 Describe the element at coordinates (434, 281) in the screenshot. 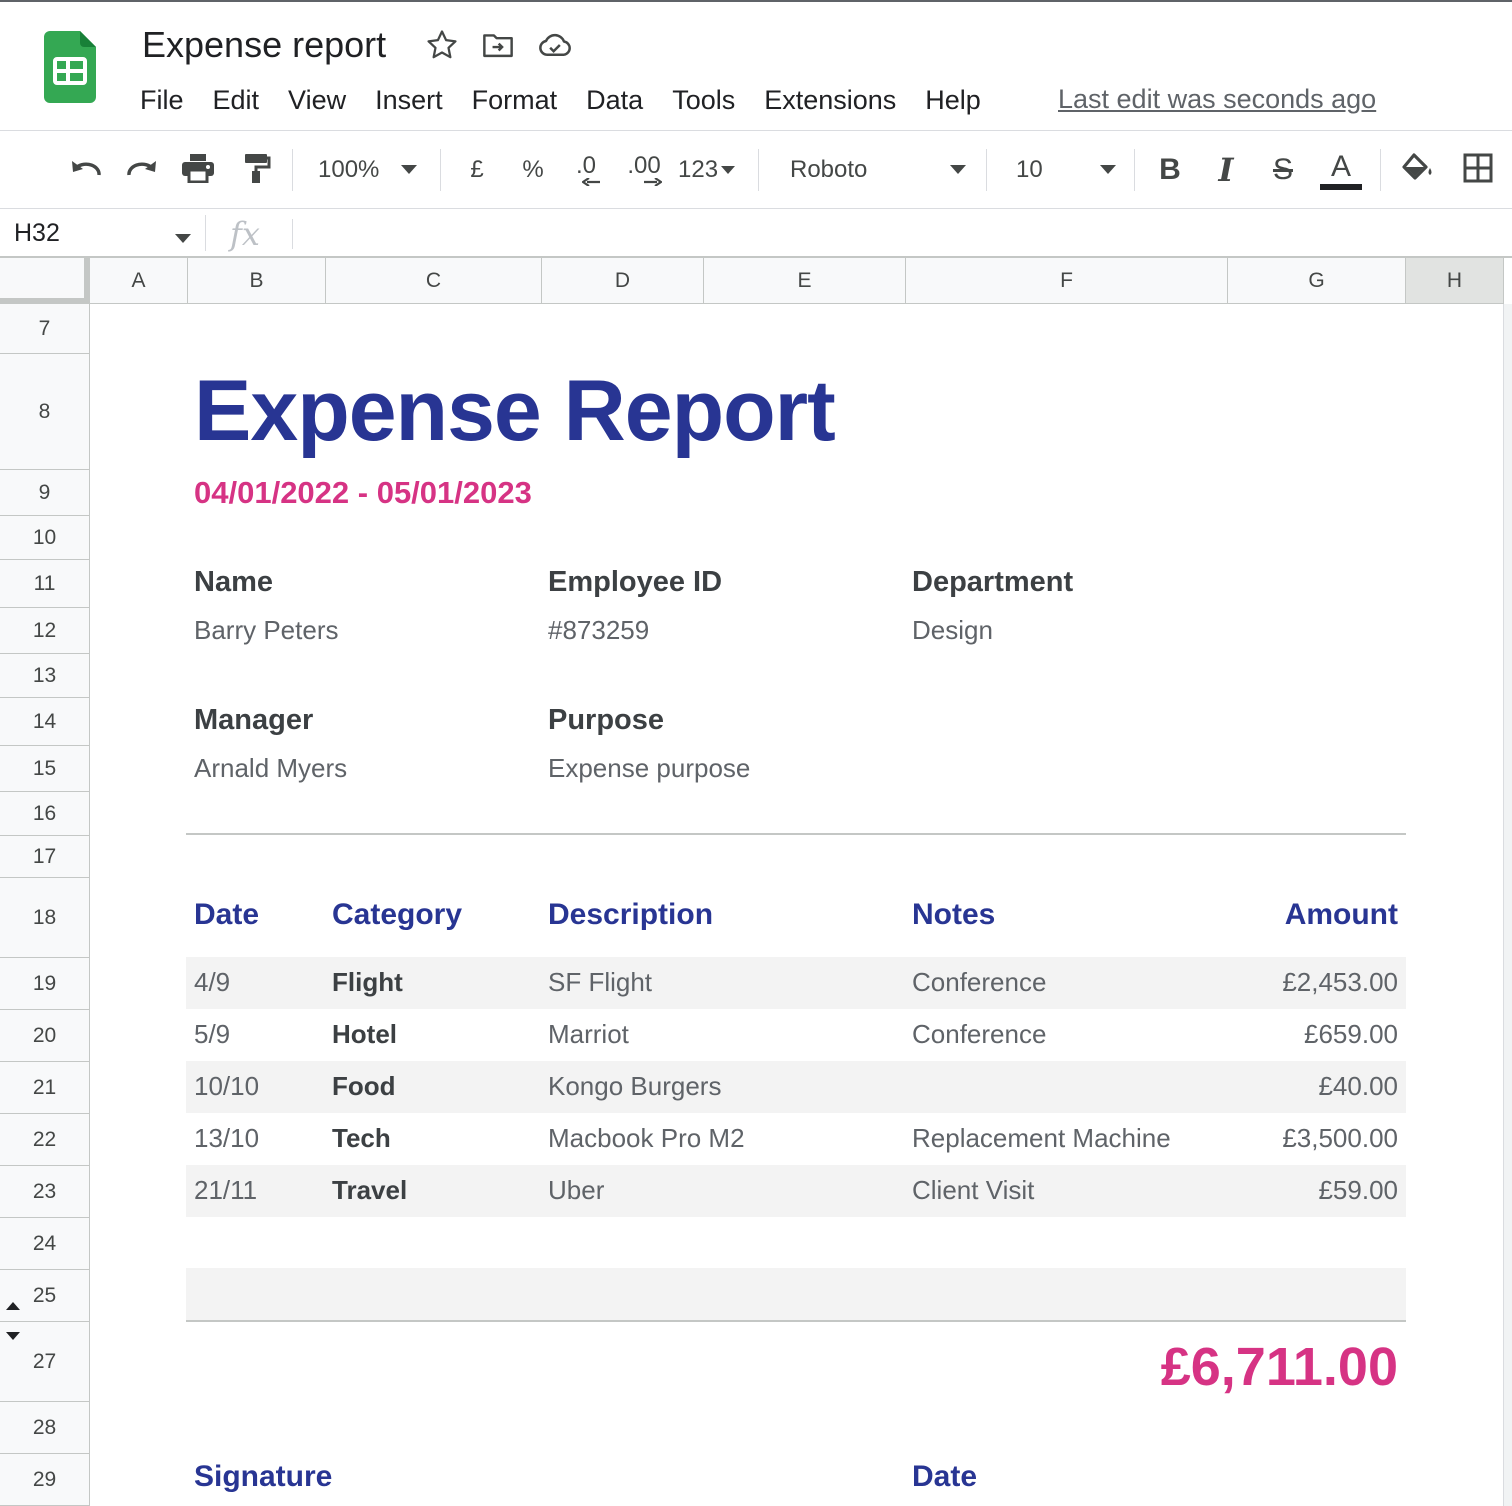

I see `column-header-c: C` at that location.